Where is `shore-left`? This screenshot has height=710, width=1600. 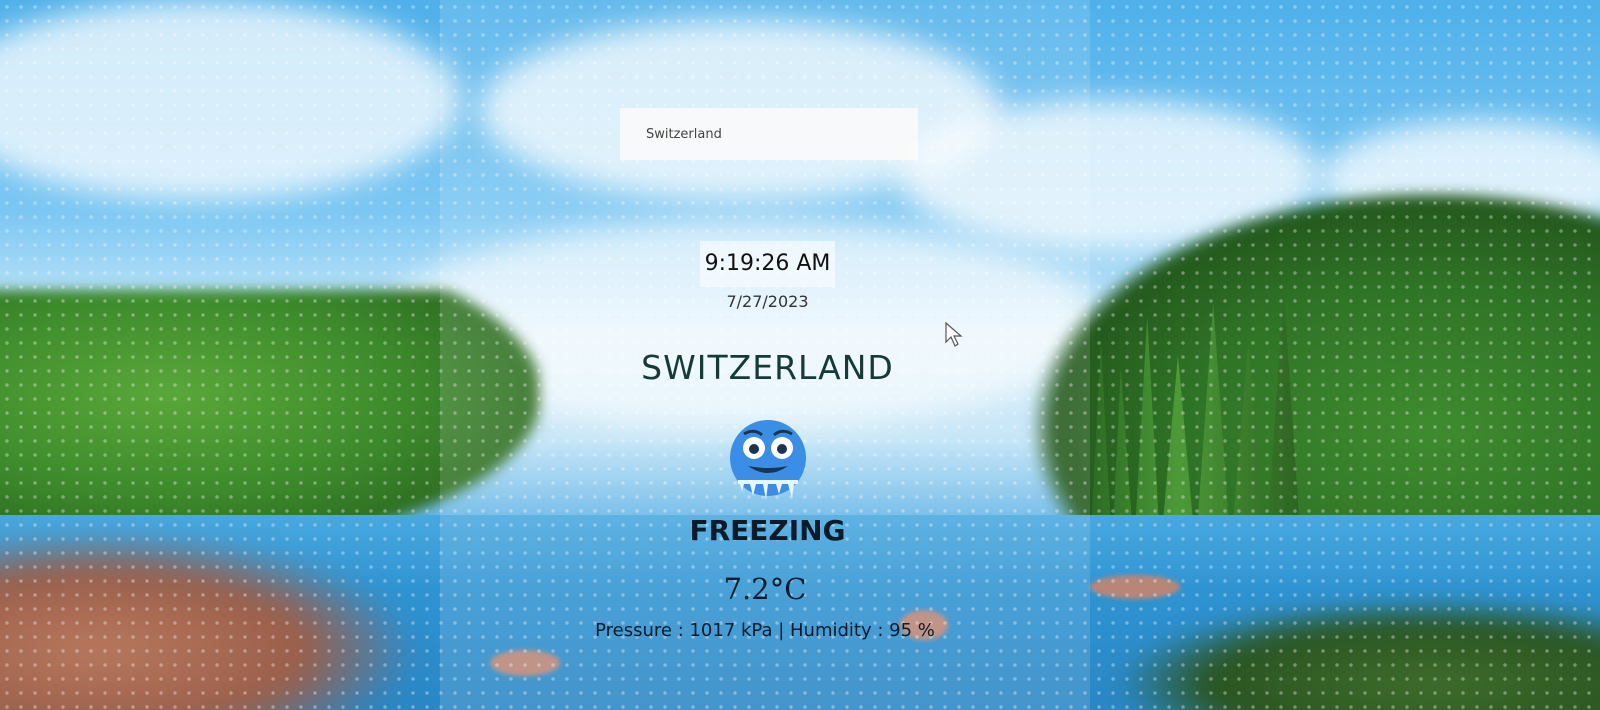
shore-left is located at coordinates (210, 620).